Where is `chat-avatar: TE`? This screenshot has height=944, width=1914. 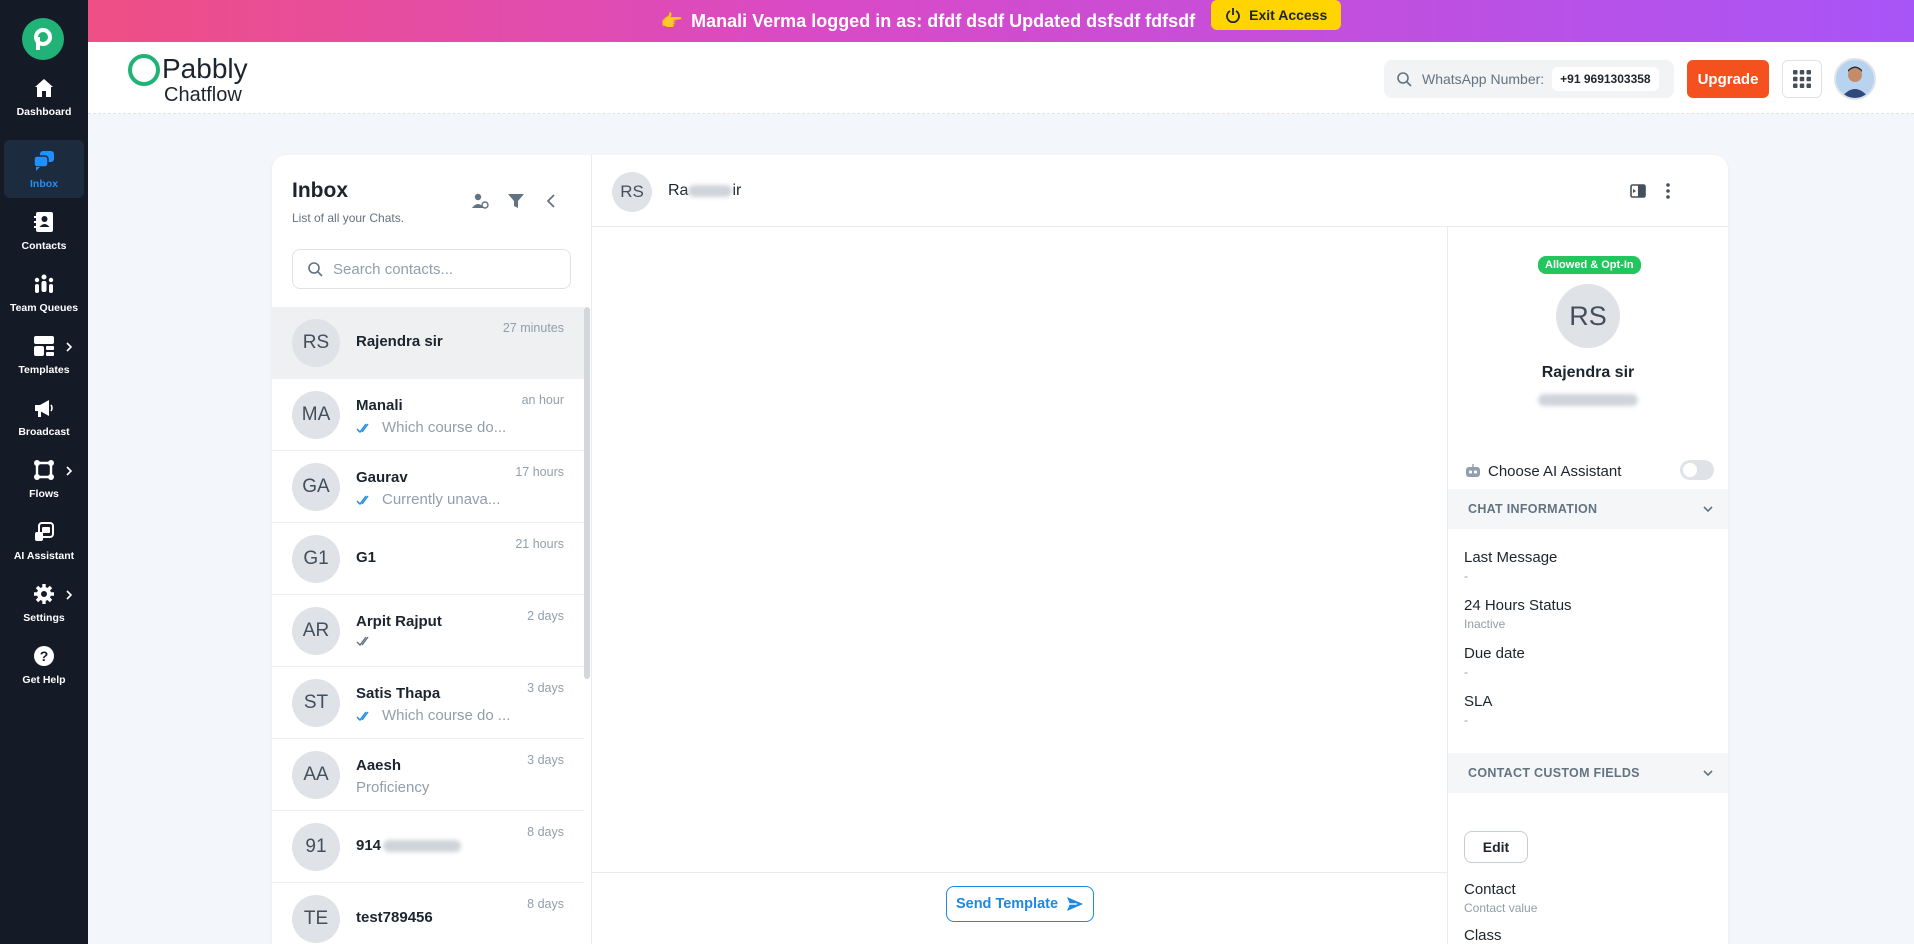 chat-avatar: TE is located at coordinates (316, 919).